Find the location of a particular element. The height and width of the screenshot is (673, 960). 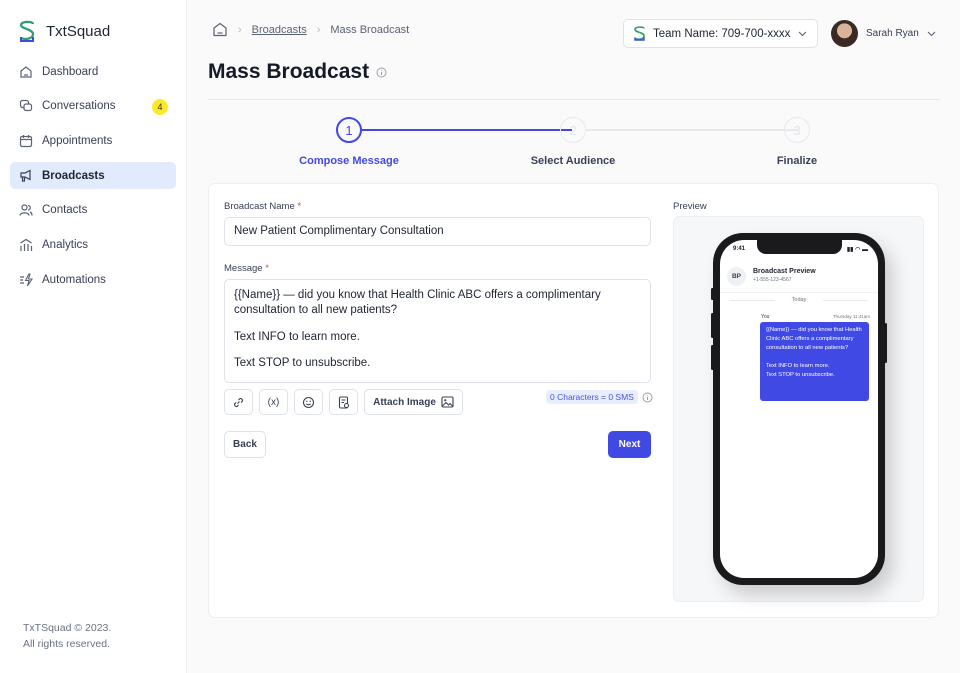

step-1-label: Compose Message is located at coordinates (349, 161).